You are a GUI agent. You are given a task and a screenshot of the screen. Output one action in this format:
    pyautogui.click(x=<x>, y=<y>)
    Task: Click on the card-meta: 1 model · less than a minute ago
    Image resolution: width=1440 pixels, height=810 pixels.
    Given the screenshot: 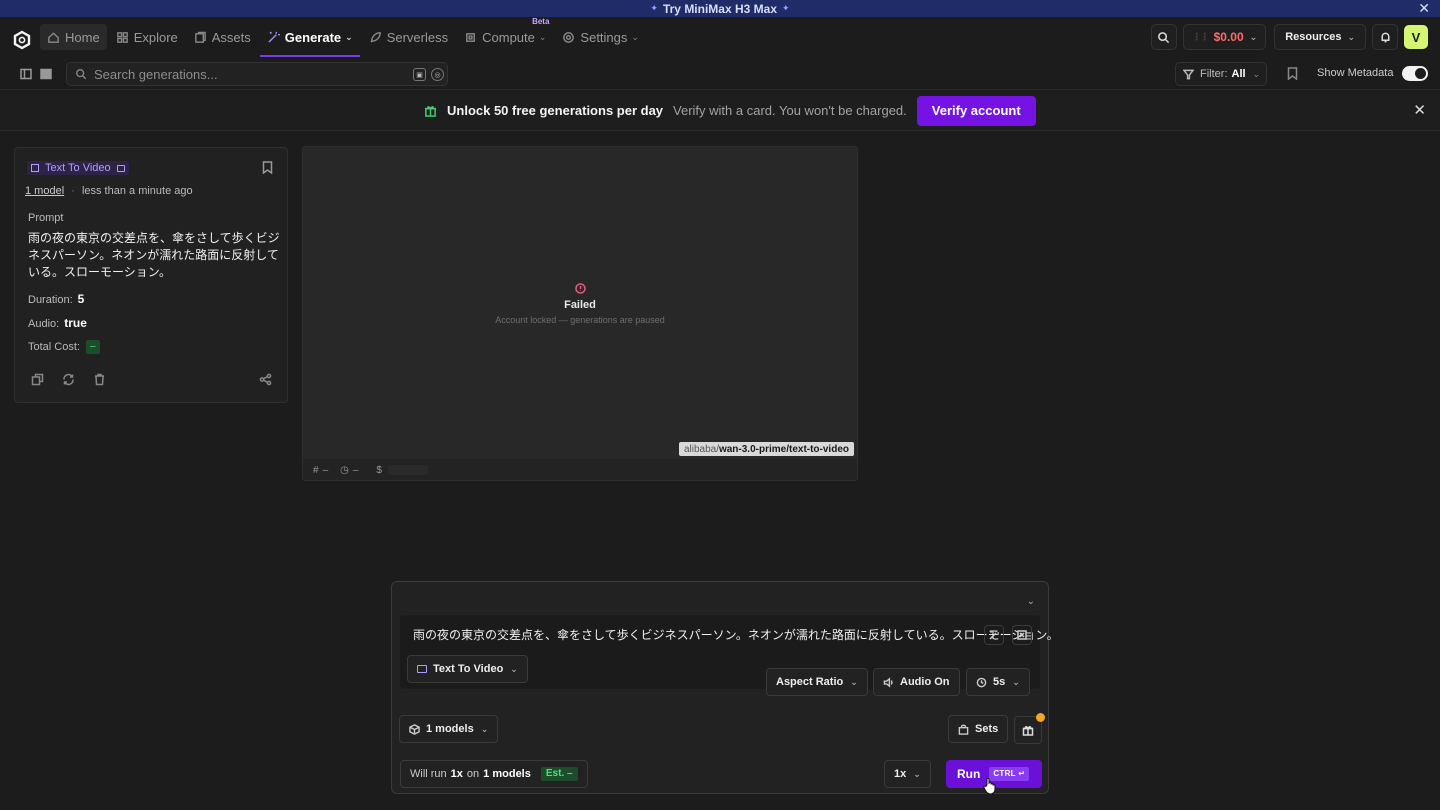 What is the action you would take?
    pyautogui.click(x=109, y=191)
    